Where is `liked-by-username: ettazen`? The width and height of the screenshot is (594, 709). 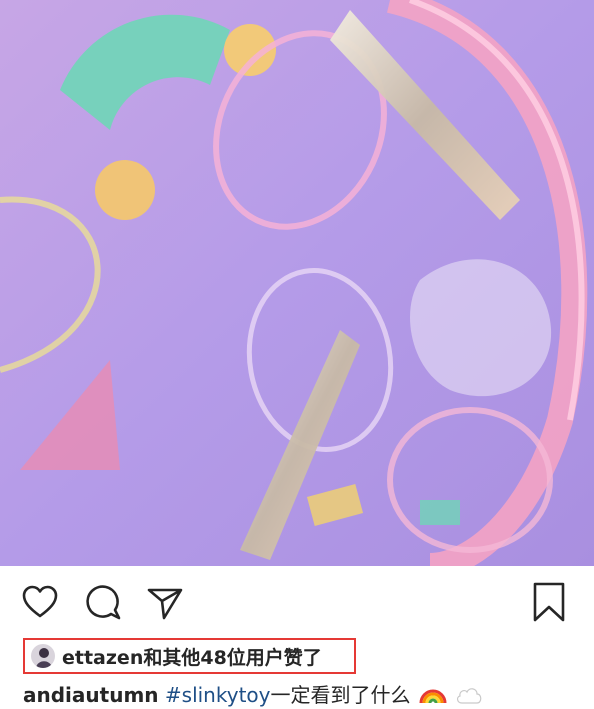
liked-by-username: ettazen is located at coordinates (102, 658).